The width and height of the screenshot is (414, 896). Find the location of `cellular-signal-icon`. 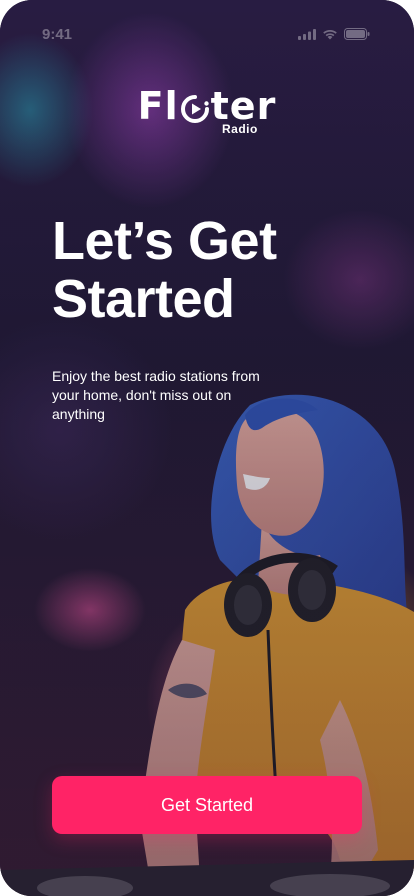

cellular-signal-icon is located at coordinates (307, 36).